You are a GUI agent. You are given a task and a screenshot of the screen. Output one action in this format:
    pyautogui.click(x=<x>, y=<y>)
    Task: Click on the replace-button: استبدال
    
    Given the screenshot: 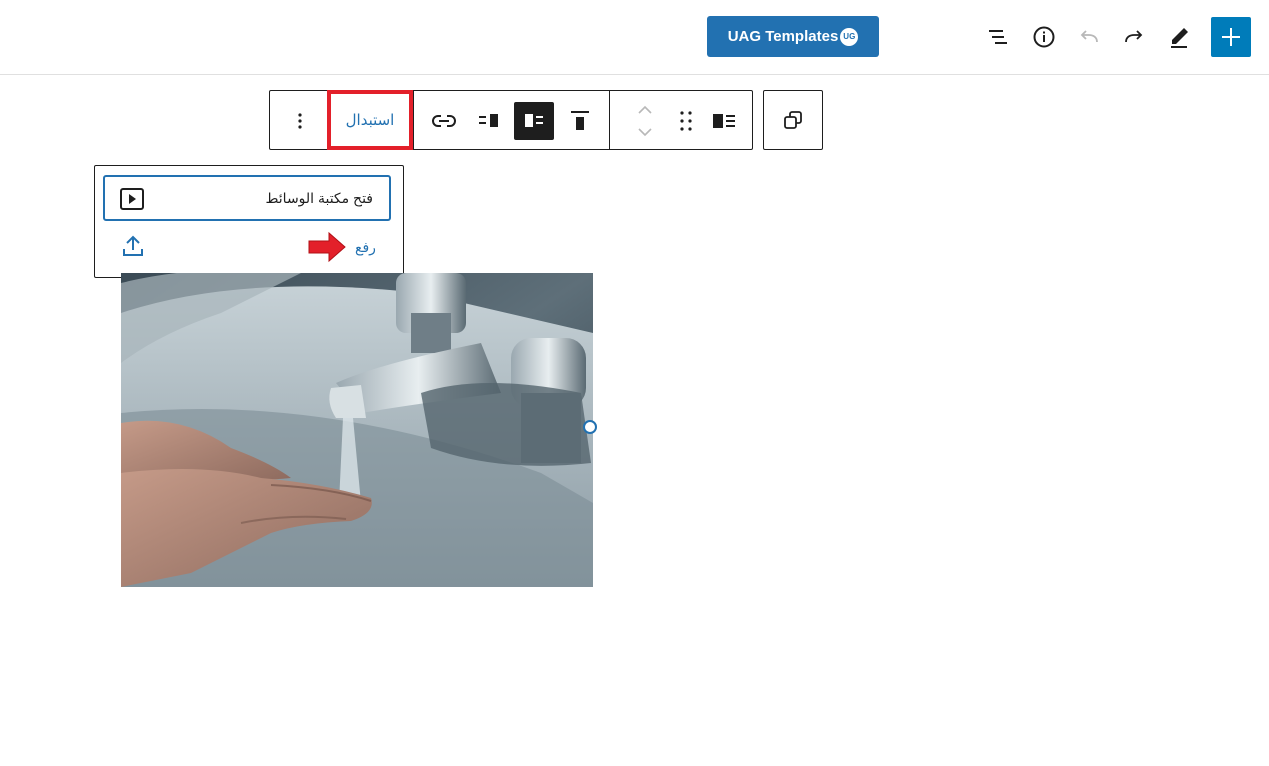 What is the action you would take?
    pyautogui.click(x=370, y=120)
    